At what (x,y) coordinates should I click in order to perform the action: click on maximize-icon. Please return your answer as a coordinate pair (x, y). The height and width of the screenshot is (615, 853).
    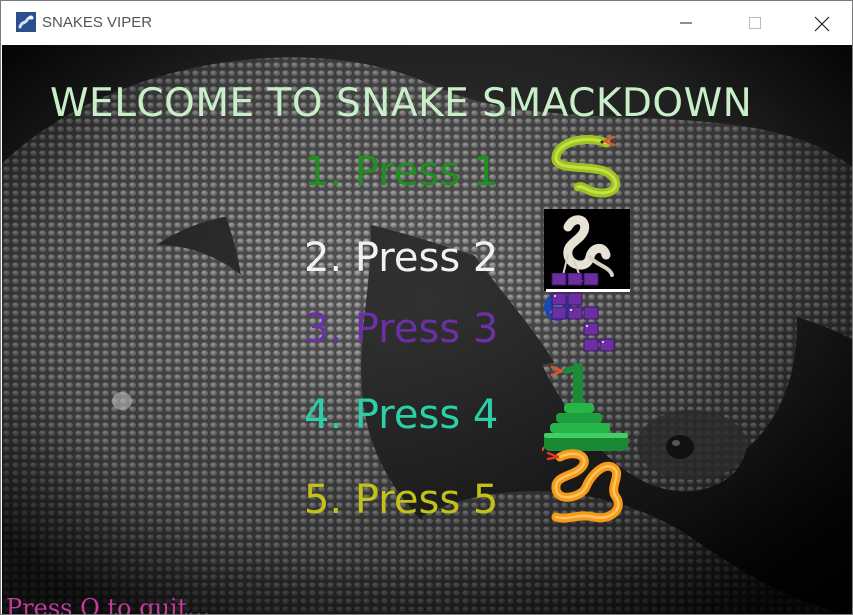
    Looking at the image, I should click on (755, 23).